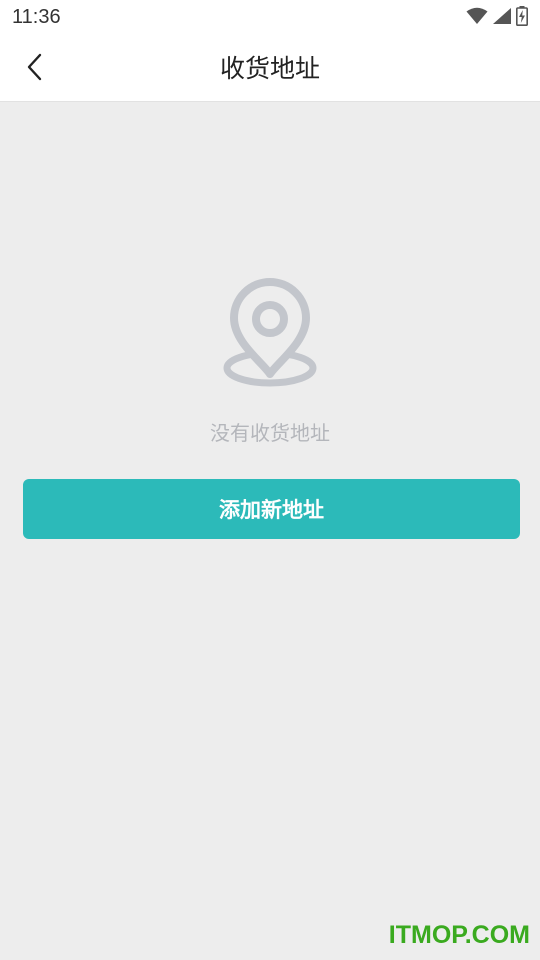 The image size is (540, 960). I want to click on navigation-bar: 收货地址, so click(270, 69).